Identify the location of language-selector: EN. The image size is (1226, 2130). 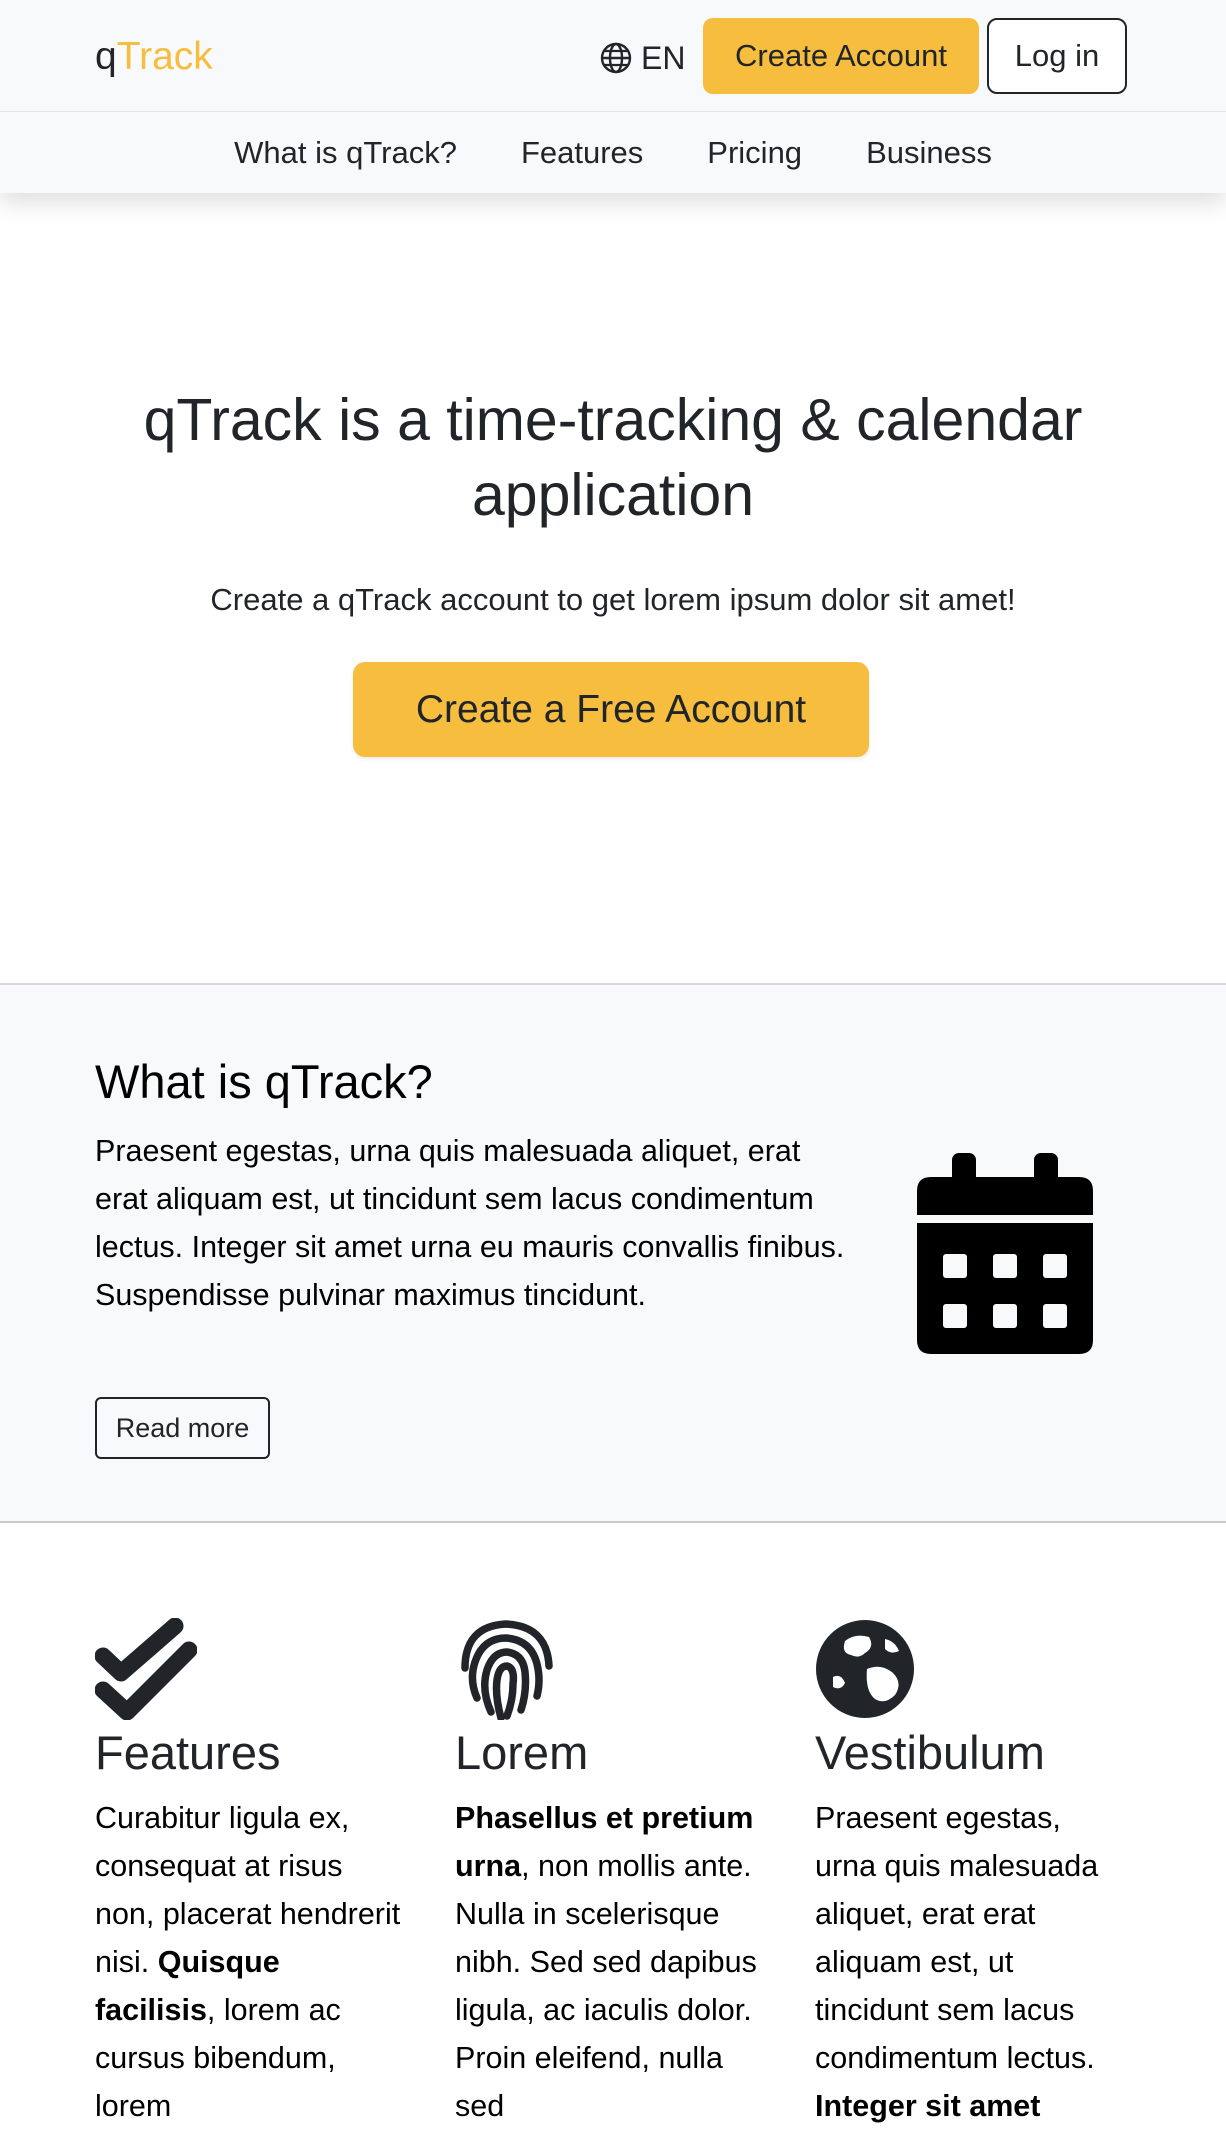
(642, 58).